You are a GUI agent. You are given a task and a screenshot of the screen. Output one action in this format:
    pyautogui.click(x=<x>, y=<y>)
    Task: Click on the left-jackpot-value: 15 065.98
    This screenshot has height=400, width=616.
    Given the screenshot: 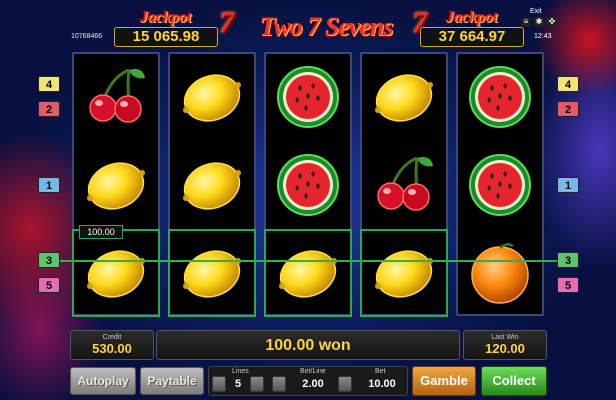 What is the action you would take?
    pyautogui.click(x=166, y=37)
    